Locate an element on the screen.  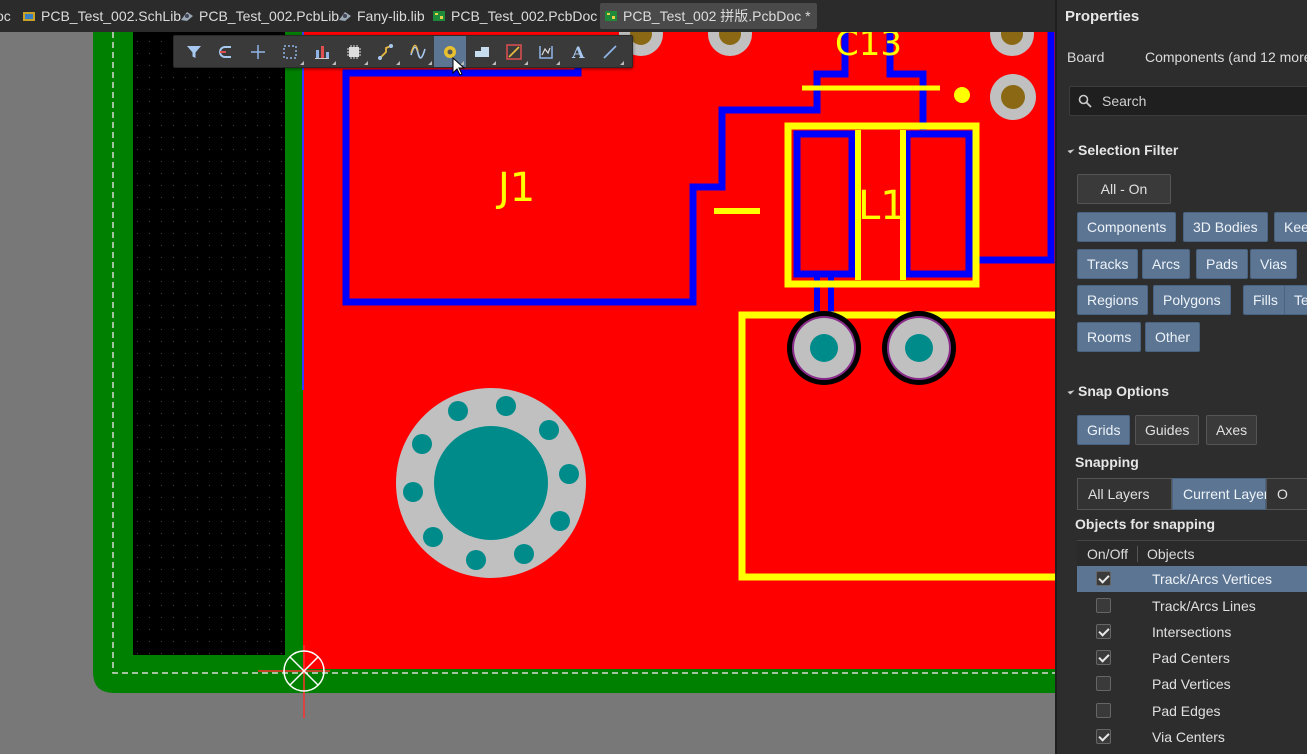
place-string-icon: A is located at coordinates (578, 52).